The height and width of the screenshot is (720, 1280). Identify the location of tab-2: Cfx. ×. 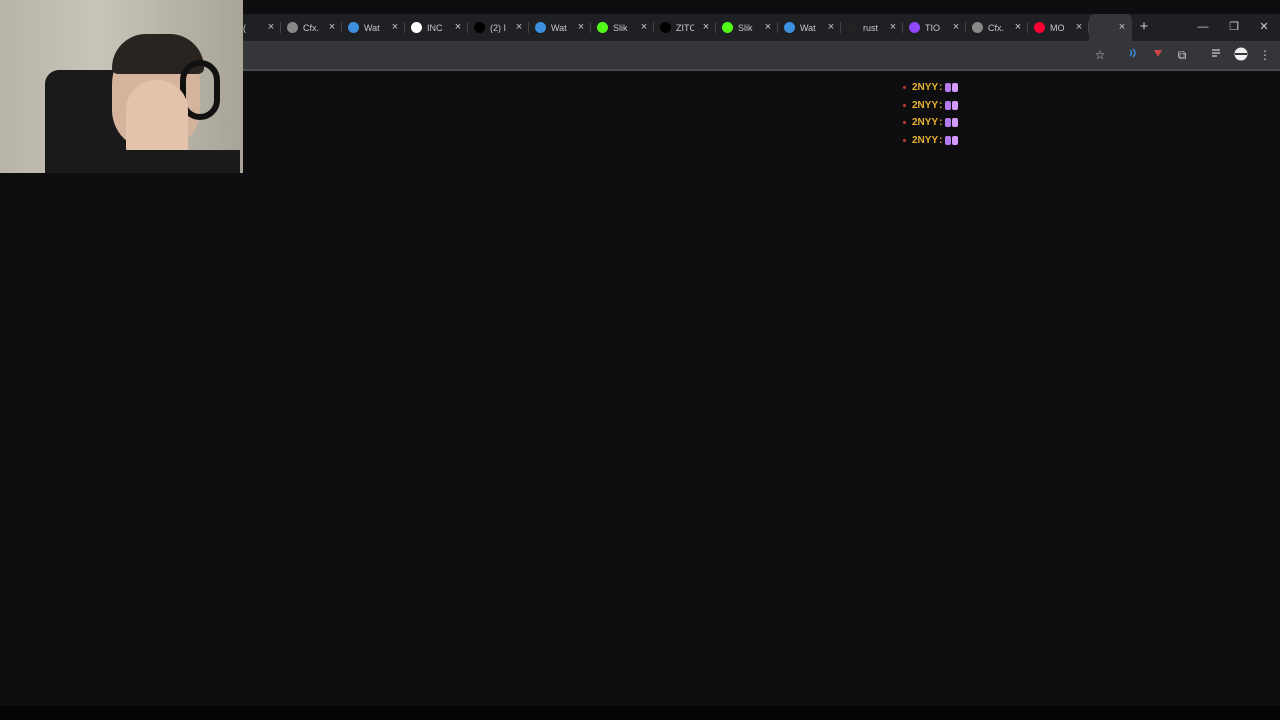
(311, 27).